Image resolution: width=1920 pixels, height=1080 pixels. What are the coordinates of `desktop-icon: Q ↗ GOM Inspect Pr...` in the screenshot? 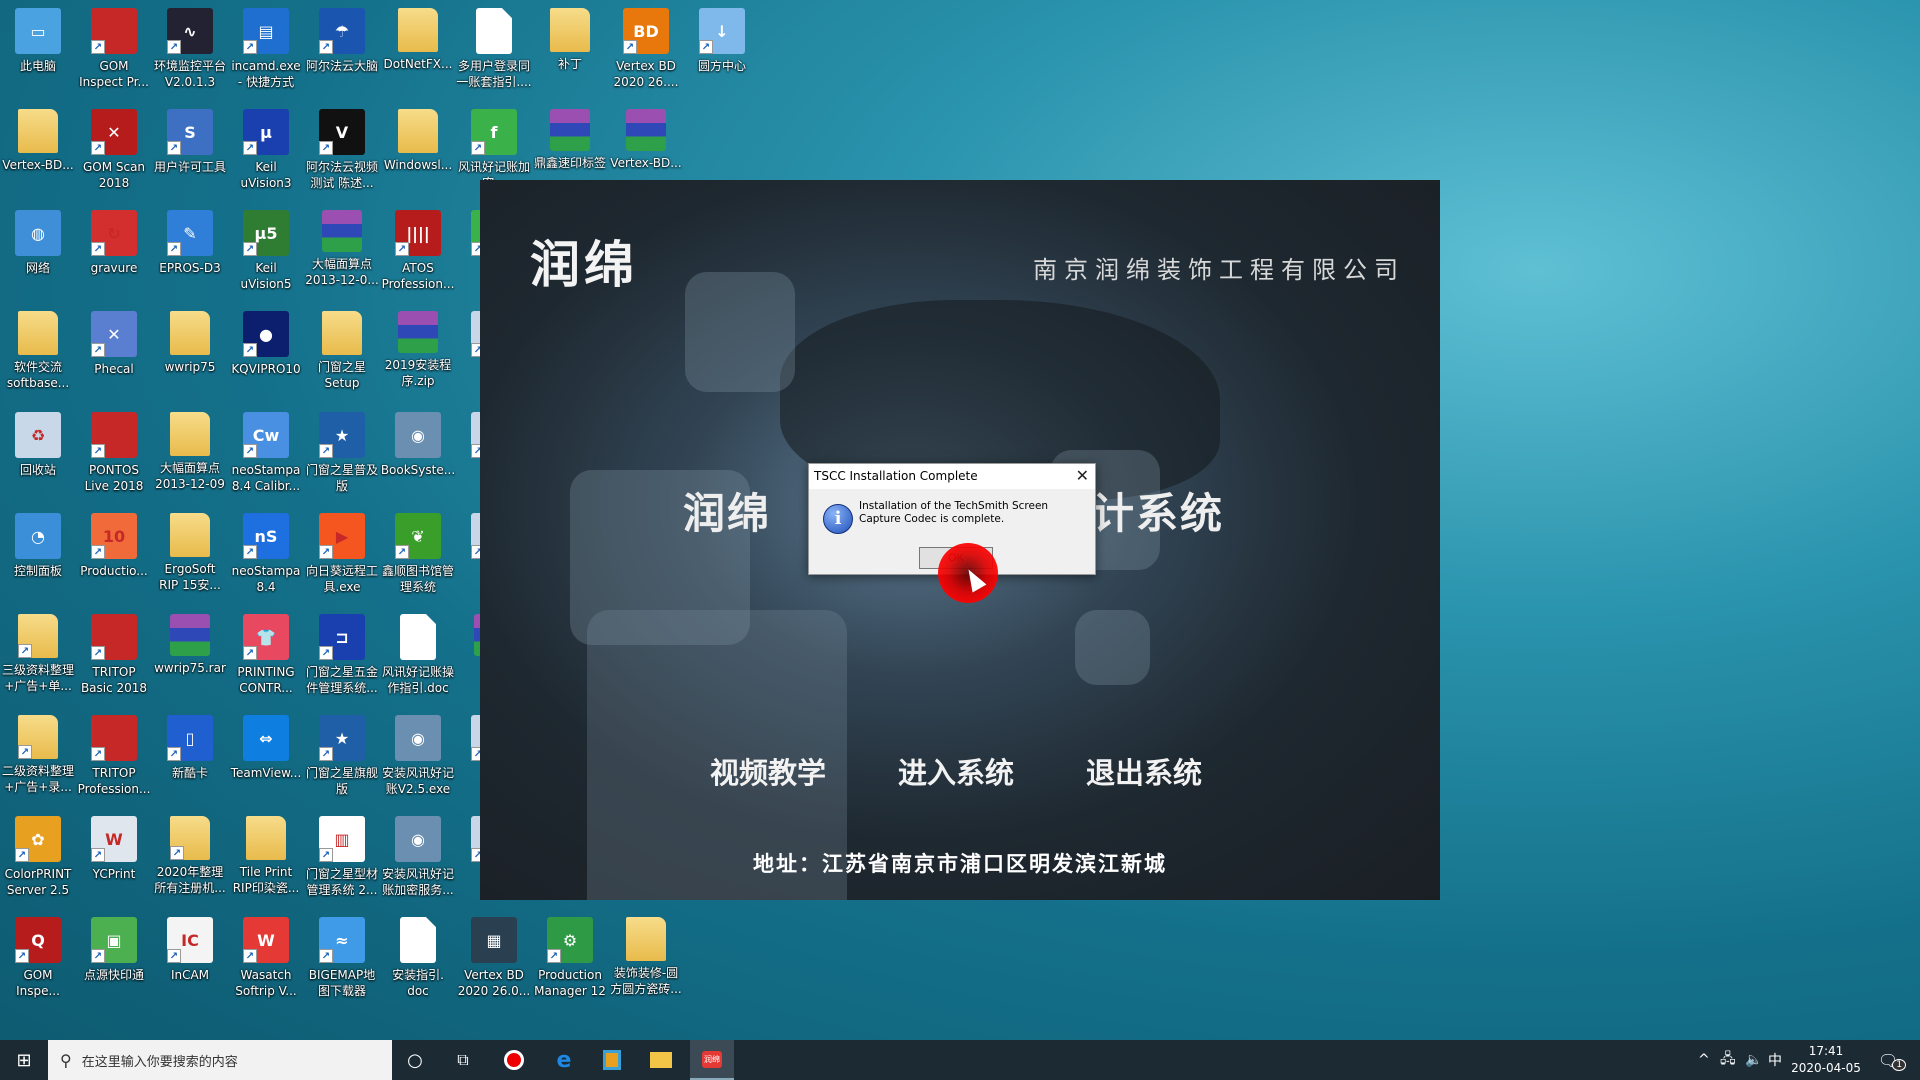 It's located at (114, 50).